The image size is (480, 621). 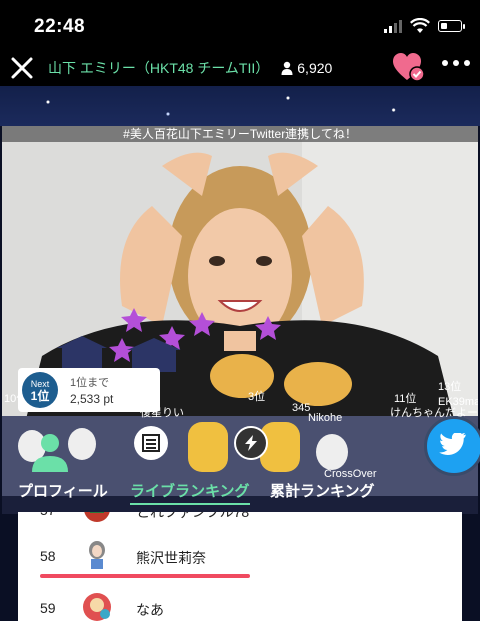 I want to click on profile-button, so click(x=50, y=452).